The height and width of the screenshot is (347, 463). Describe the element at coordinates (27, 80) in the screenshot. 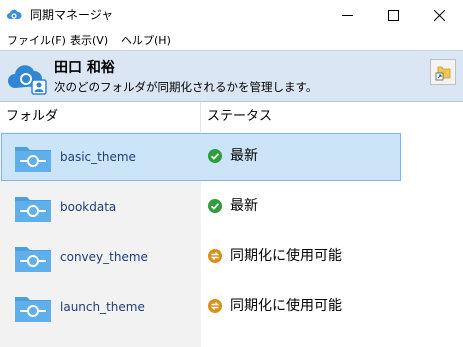

I see `sync-cloud-user-icon` at that location.